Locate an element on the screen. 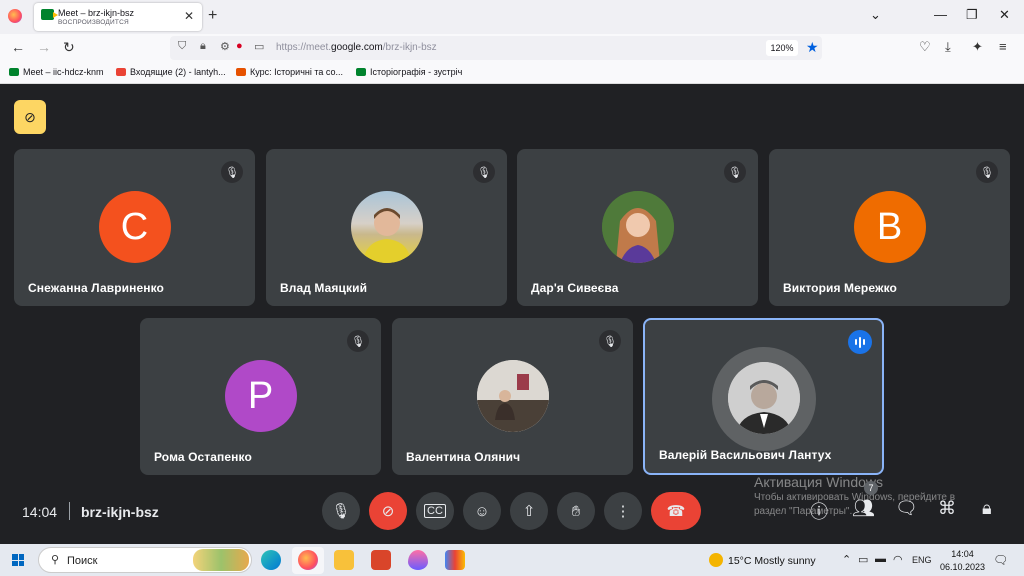  close-tab-icon: ✕ is located at coordinates (189, 16).